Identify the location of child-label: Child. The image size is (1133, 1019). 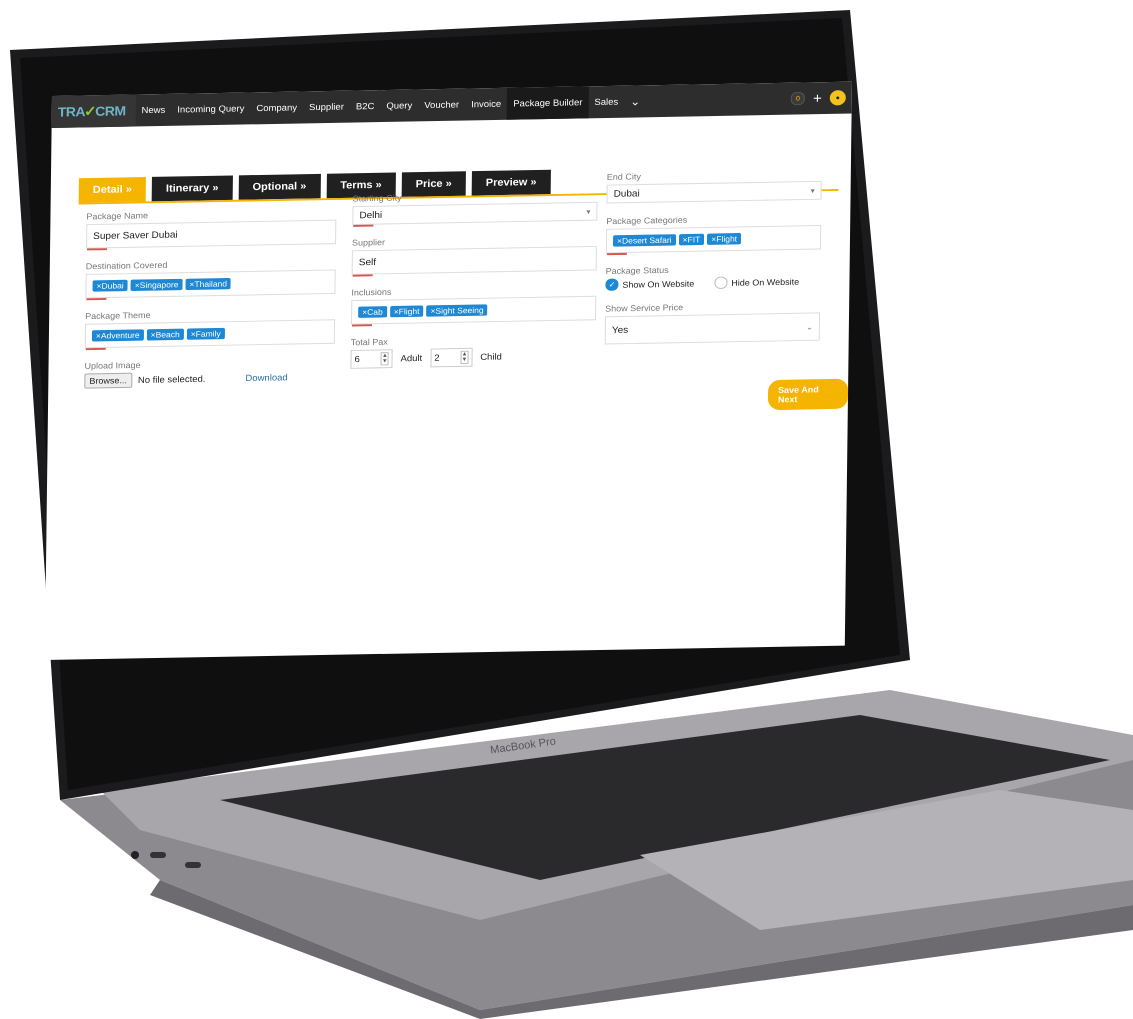
(491, 357).